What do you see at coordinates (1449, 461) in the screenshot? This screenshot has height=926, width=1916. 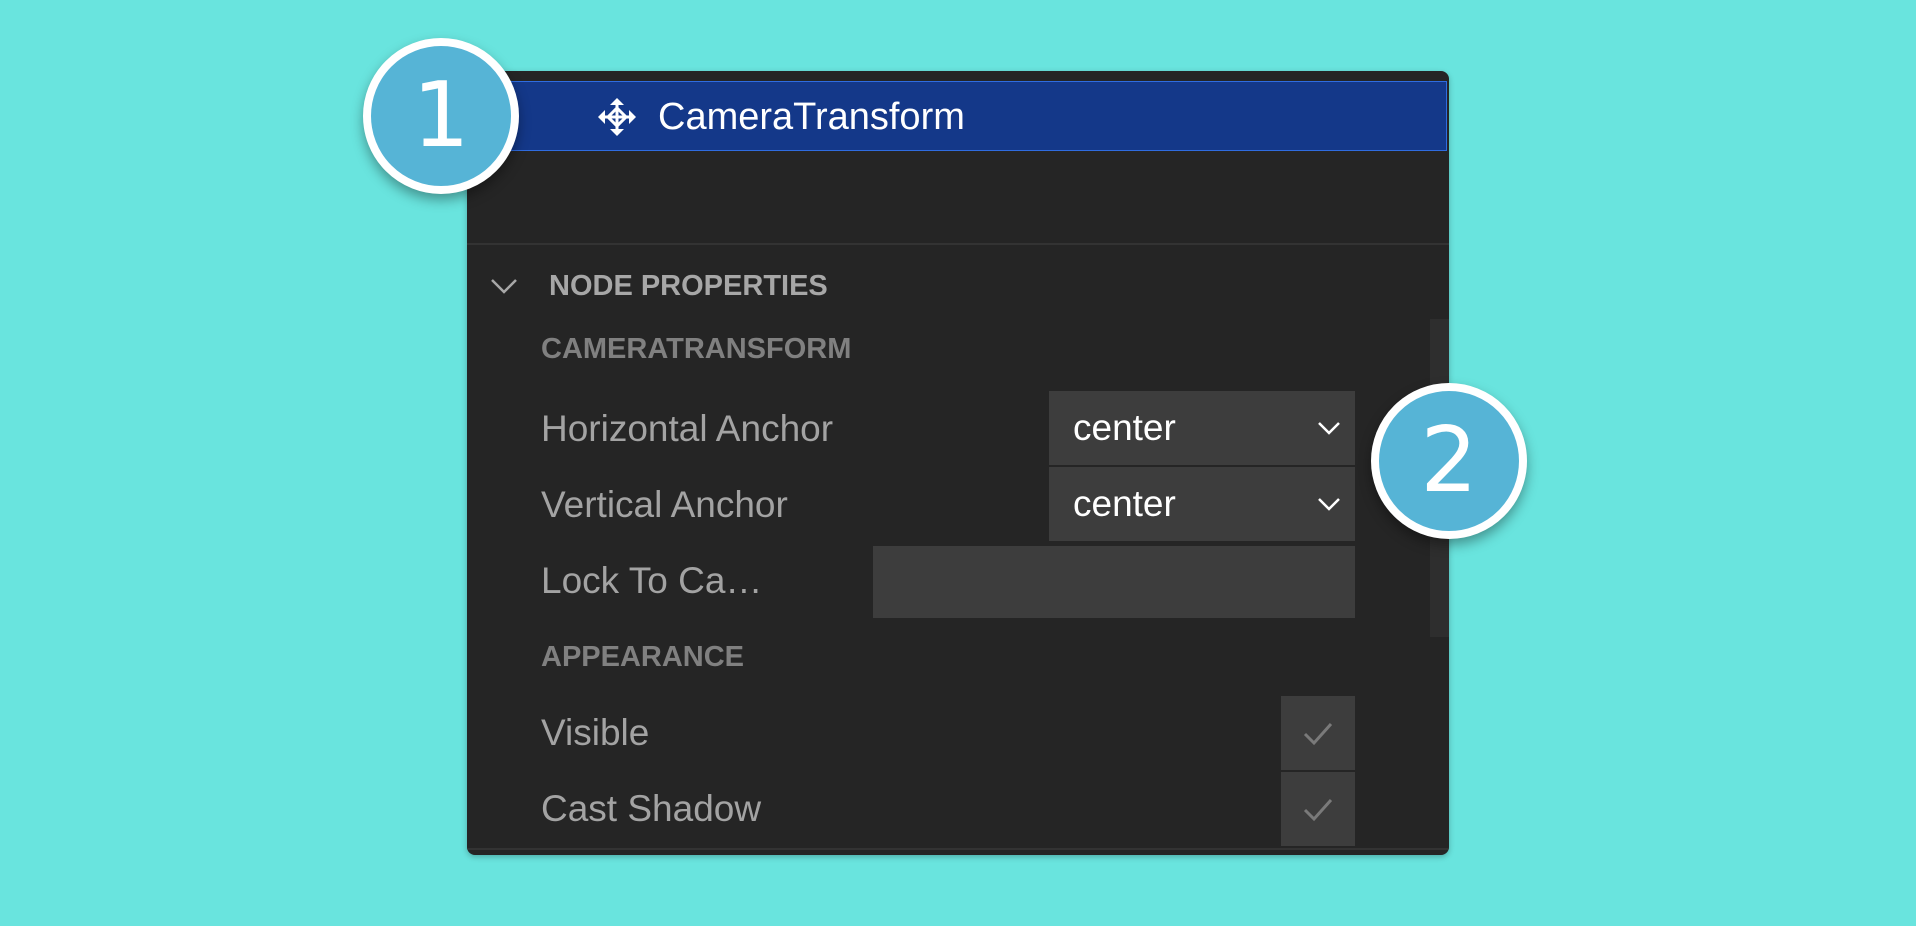 I see `callout-badge-2: 2` at bounding box center [1449, 461].